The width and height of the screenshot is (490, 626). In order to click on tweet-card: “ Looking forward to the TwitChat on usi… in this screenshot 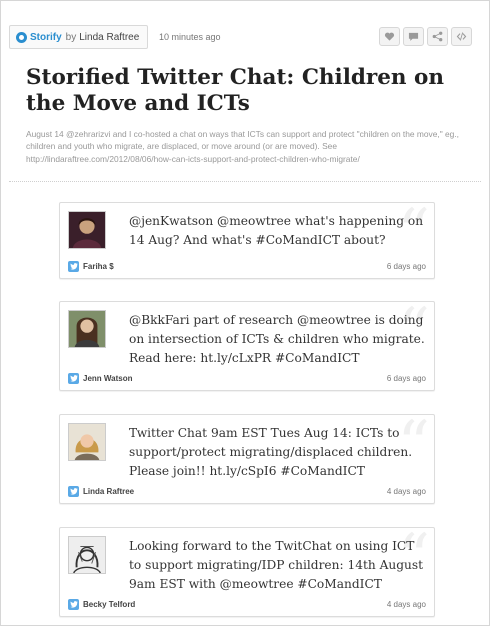, I will do `click(247, 572)`.